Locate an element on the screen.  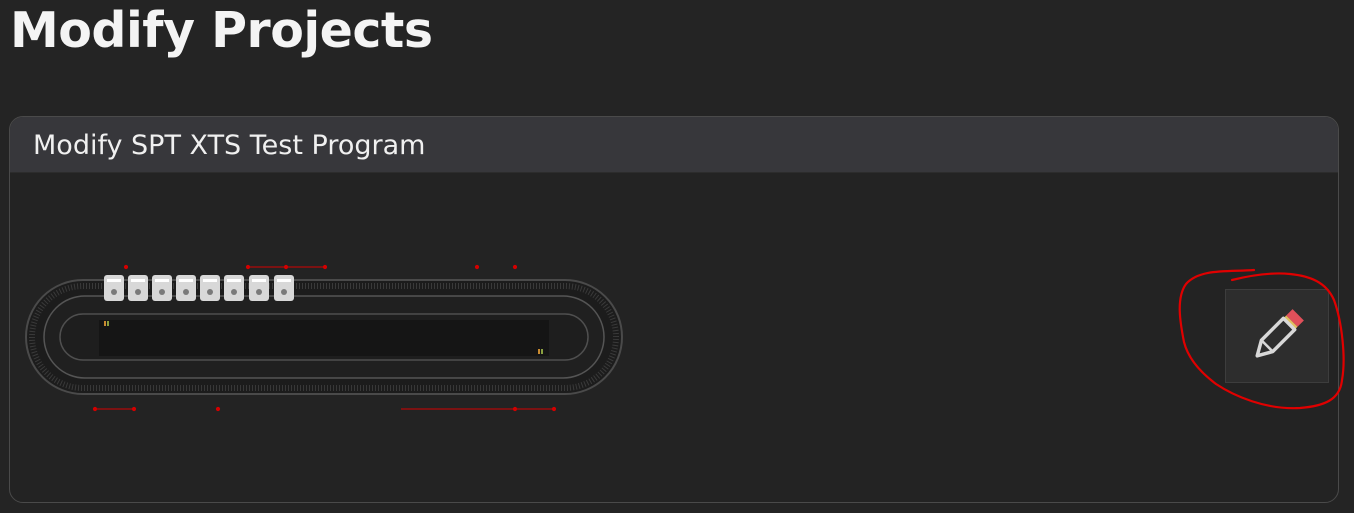
status-led-left is located at coordinates (105, 323).